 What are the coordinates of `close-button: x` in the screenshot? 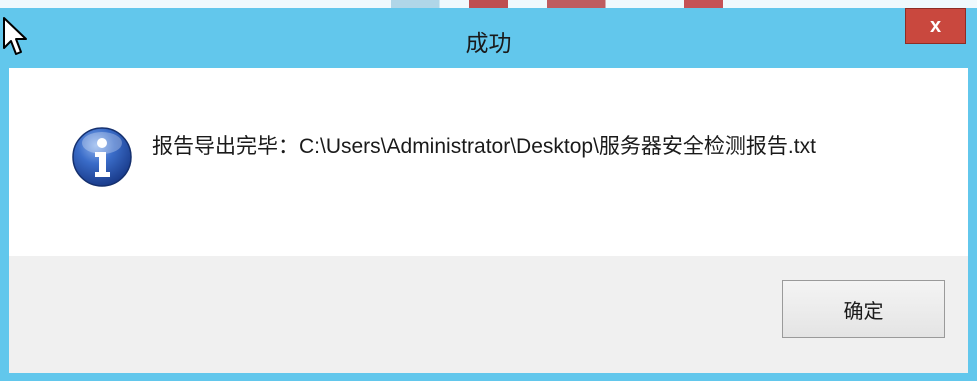 It's located at (935, 26).